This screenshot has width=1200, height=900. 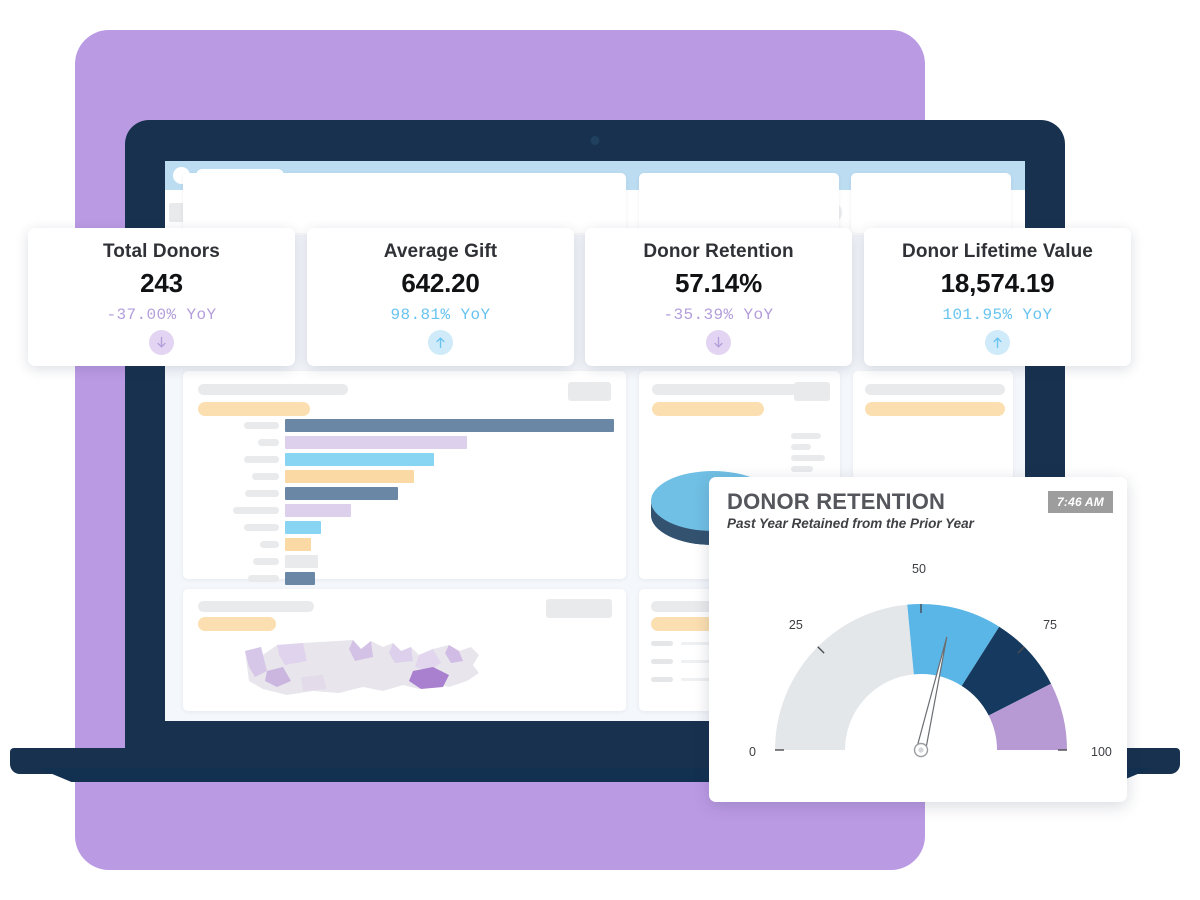 What do you see at coordinates (718, 251) in the screenshot?
I see `kpi-title: Donor Retention` at bounding box center [718, 251].